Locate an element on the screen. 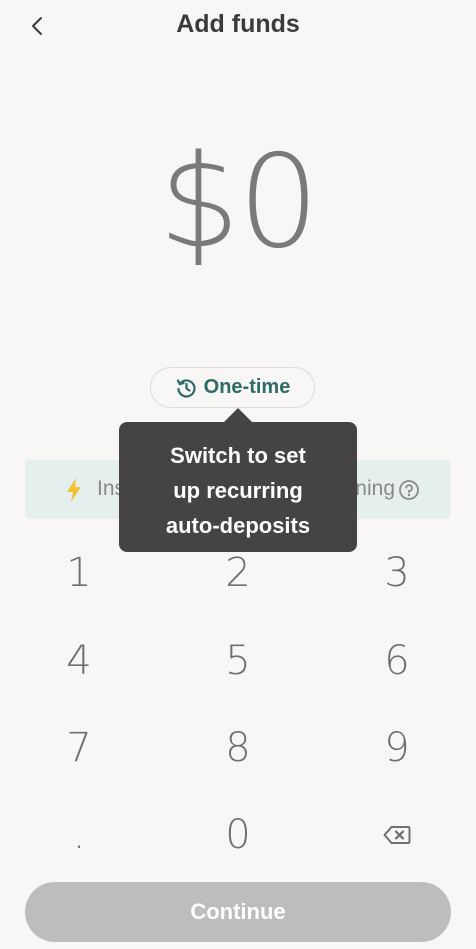 Image resolution: width=476 pixels, height=949 pixels. key-1: 1 is located at coordinates (79, 573).